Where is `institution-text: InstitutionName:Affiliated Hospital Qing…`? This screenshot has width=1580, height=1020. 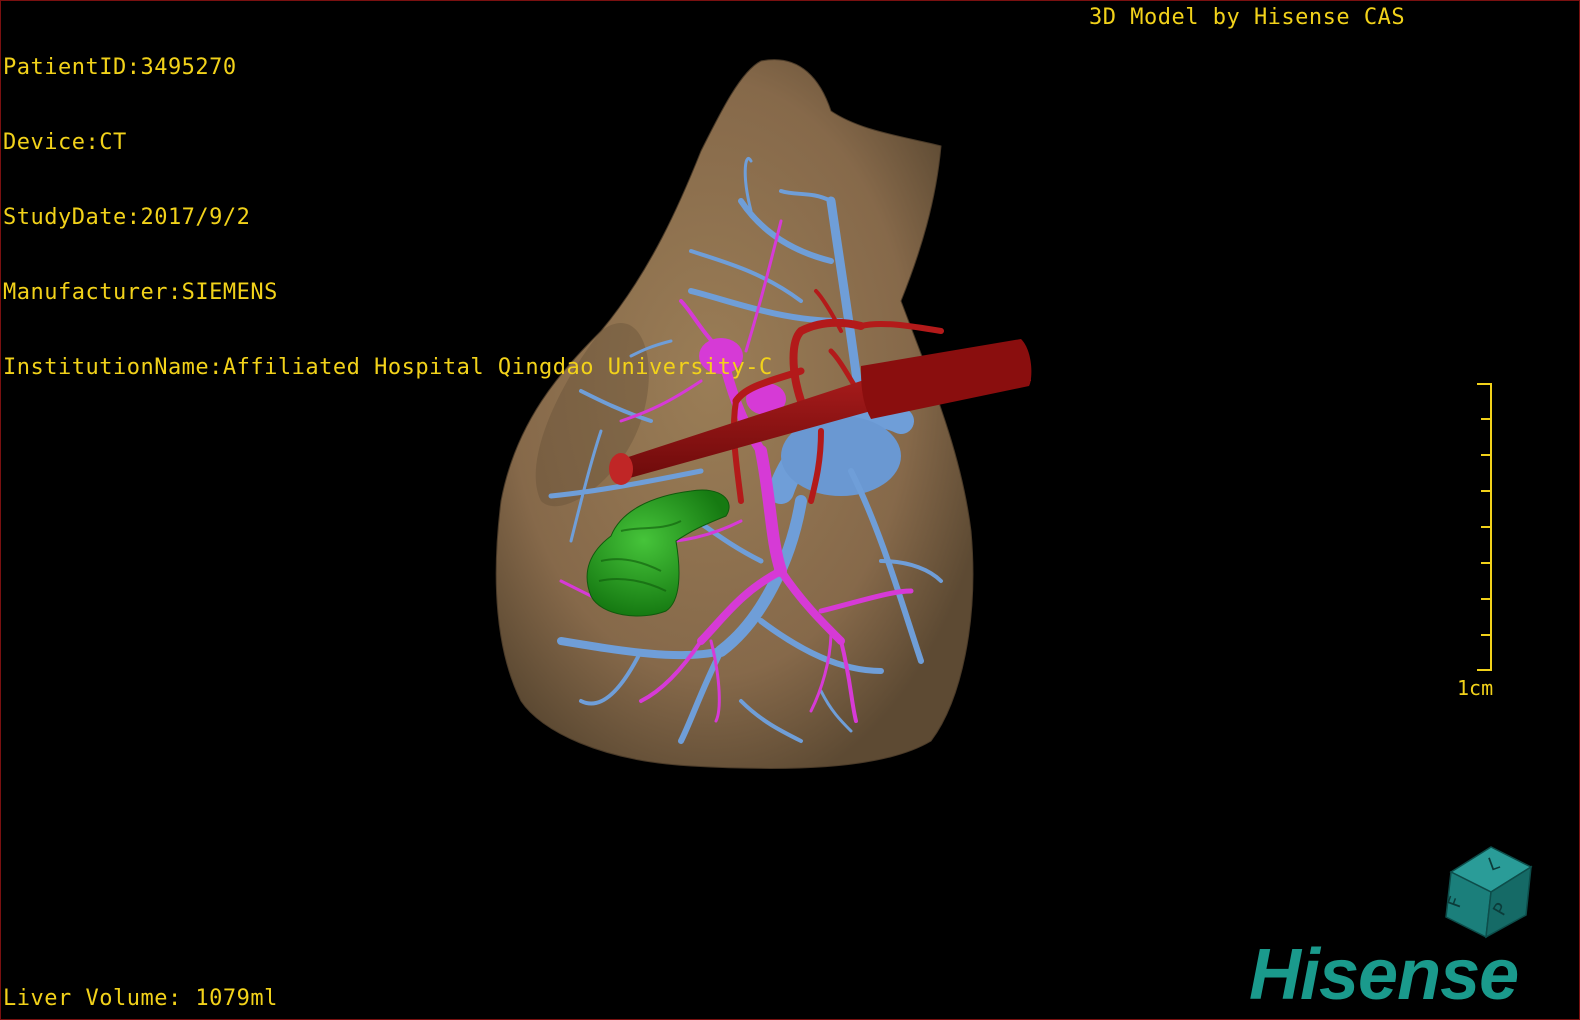
institution-text: InstitutionName:Affiliated Hospital Qing… is located at coordinates (388, 367).